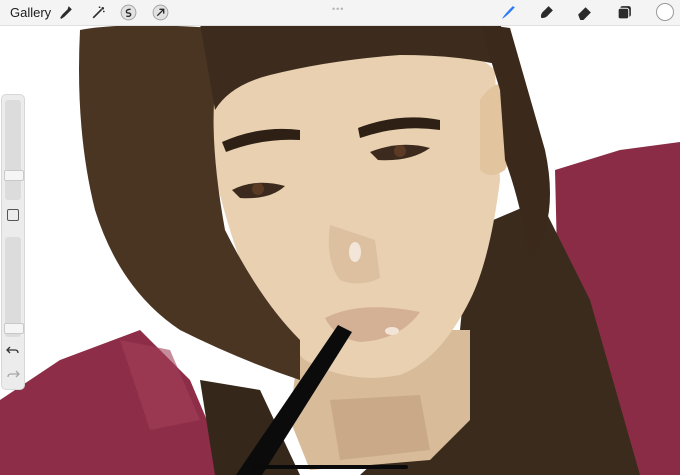 The width and height of the screenshot is (680, 475). I want to click on opacity-slider, so click(14, 287).